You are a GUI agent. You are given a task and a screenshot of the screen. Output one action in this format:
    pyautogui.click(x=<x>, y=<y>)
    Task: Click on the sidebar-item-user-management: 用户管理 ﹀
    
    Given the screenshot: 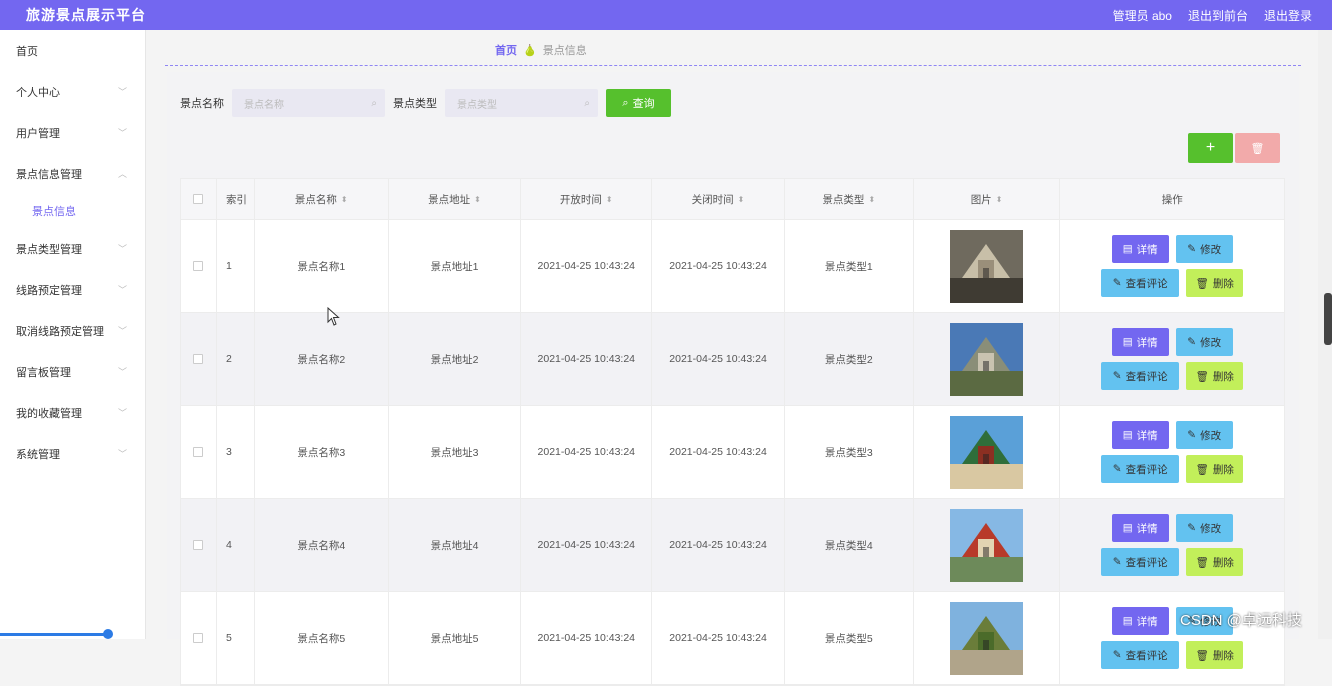 What is the action you would take?
    pyautogui.click(x=72, y=132)
    